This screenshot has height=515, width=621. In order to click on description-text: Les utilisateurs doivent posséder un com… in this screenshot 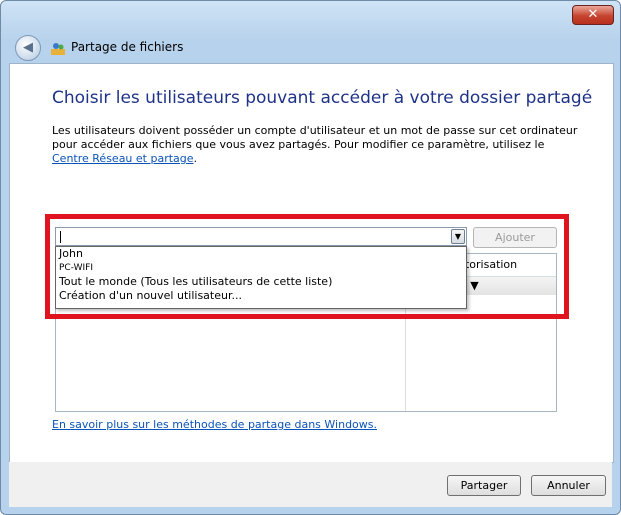, I will do `click(317, 145)`.